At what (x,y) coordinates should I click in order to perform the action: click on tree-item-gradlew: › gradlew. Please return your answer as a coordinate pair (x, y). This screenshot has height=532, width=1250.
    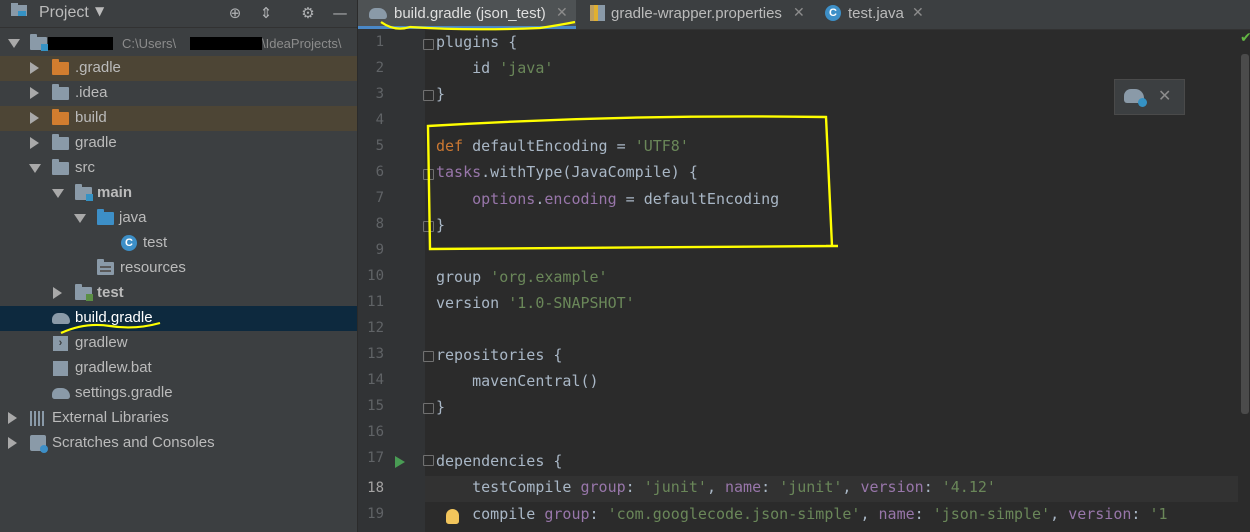
    Looking at the image, I should click on (178, 343).